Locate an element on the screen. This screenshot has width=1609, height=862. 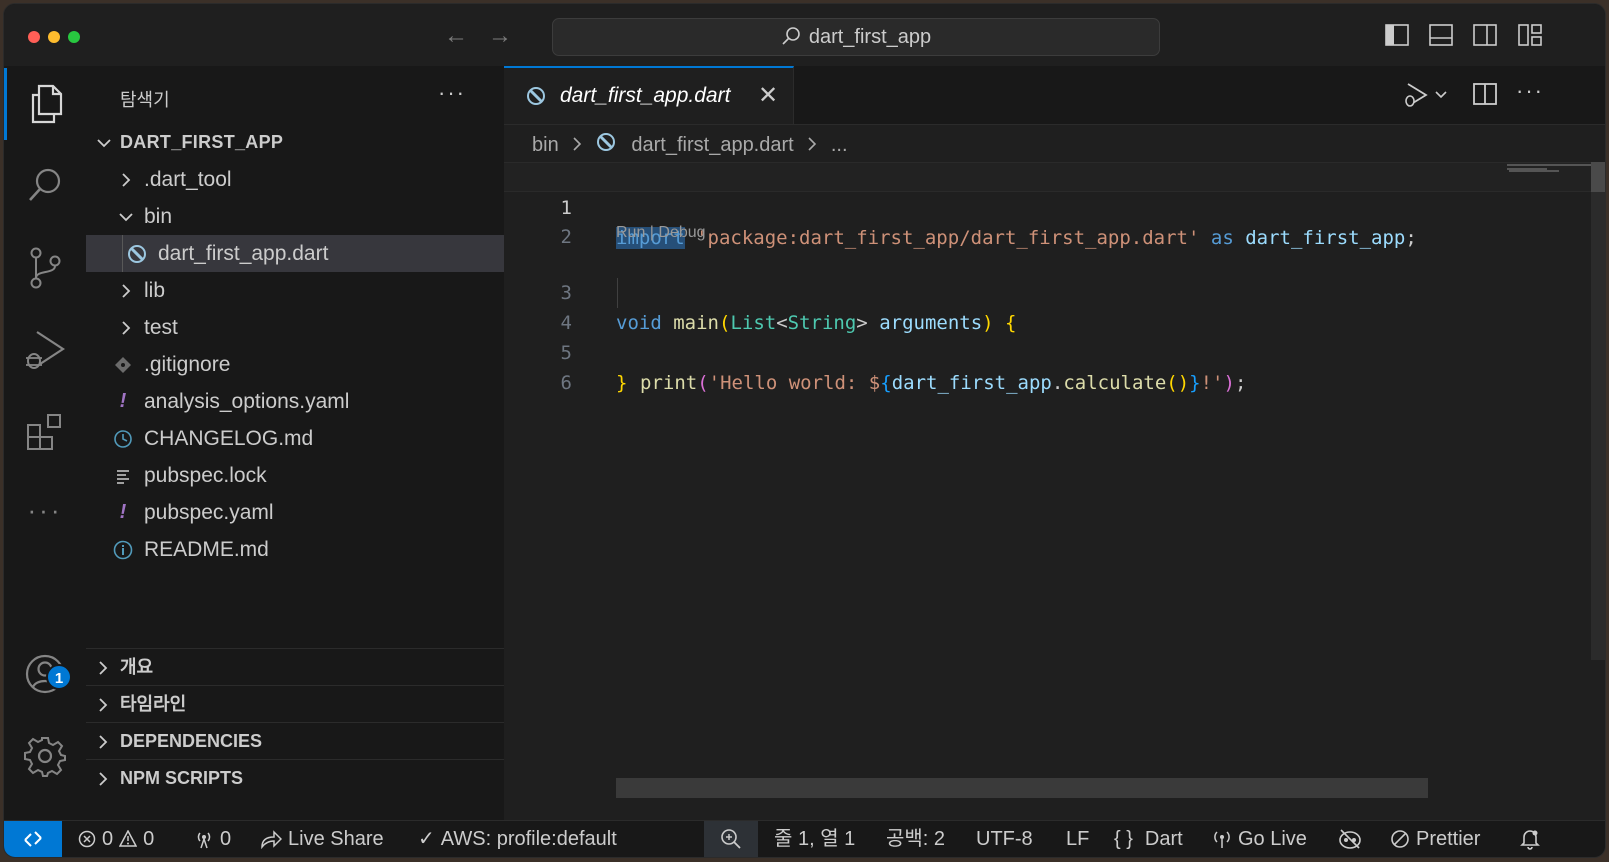
tree-item-dart-tool: .dart_tool is located at coordinates (295, 179).